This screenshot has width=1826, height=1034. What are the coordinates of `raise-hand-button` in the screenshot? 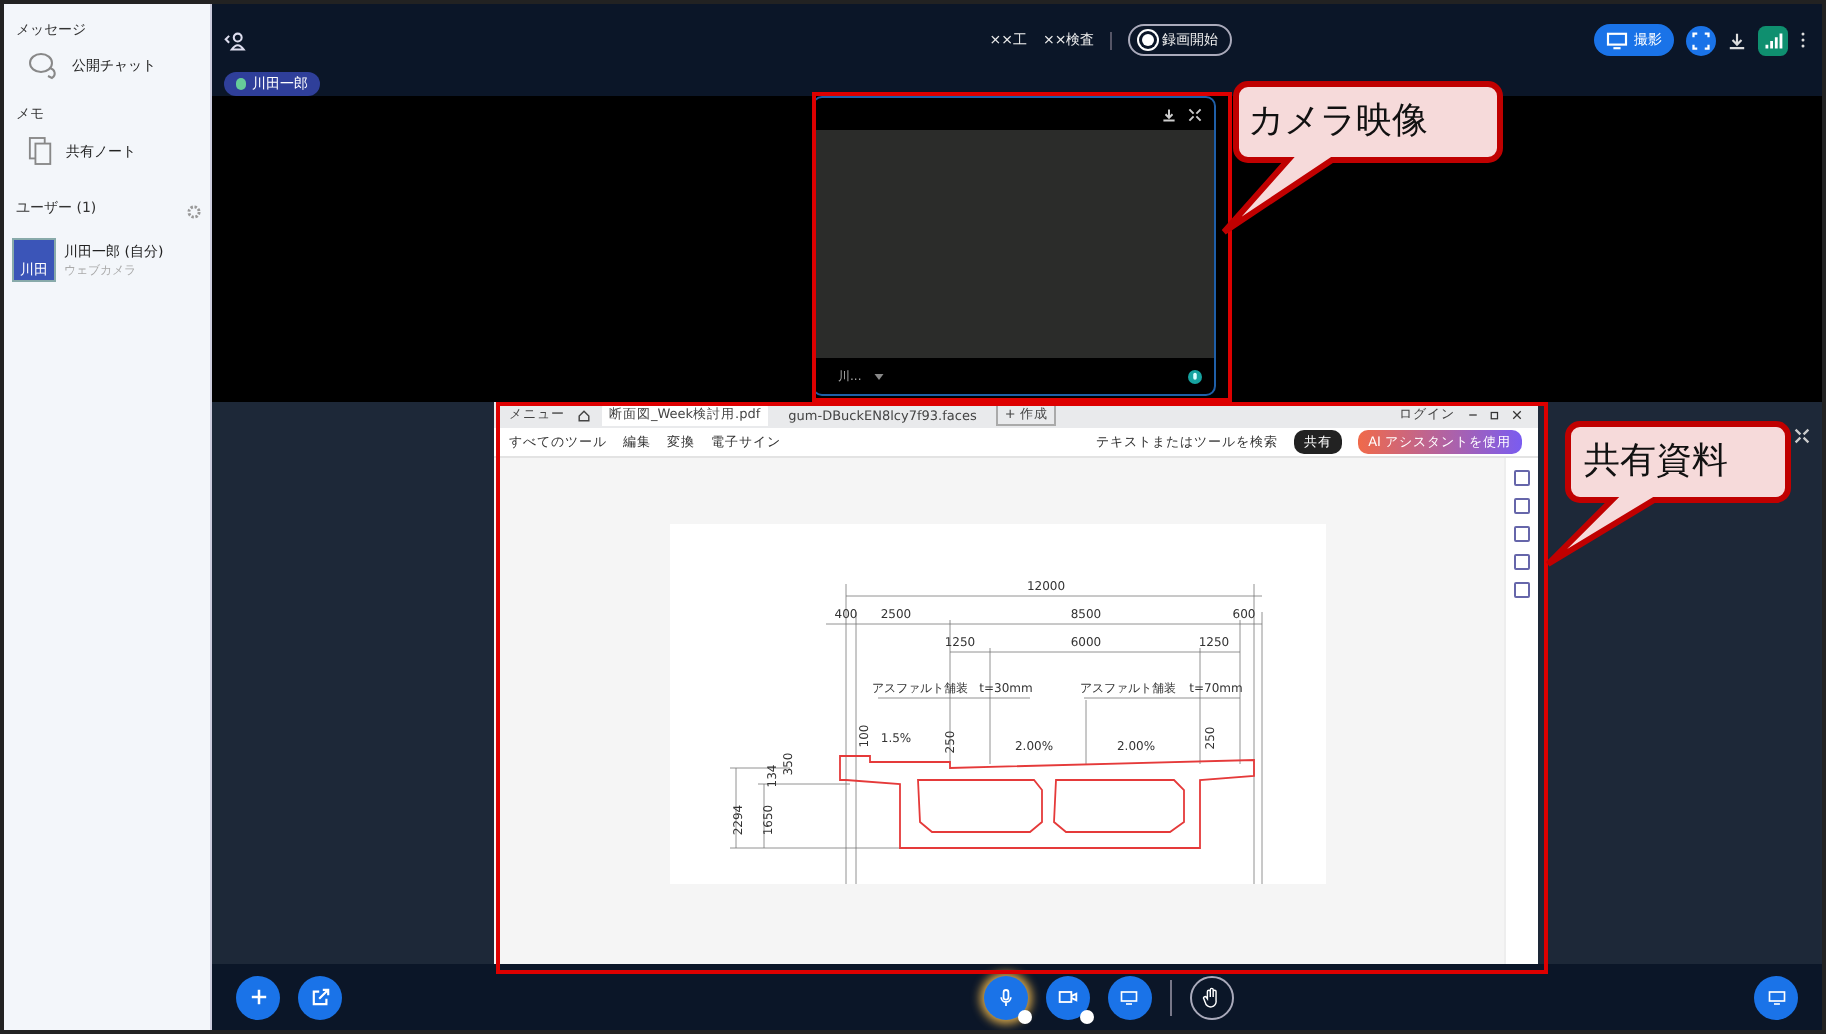 It's located at (1211, 997).